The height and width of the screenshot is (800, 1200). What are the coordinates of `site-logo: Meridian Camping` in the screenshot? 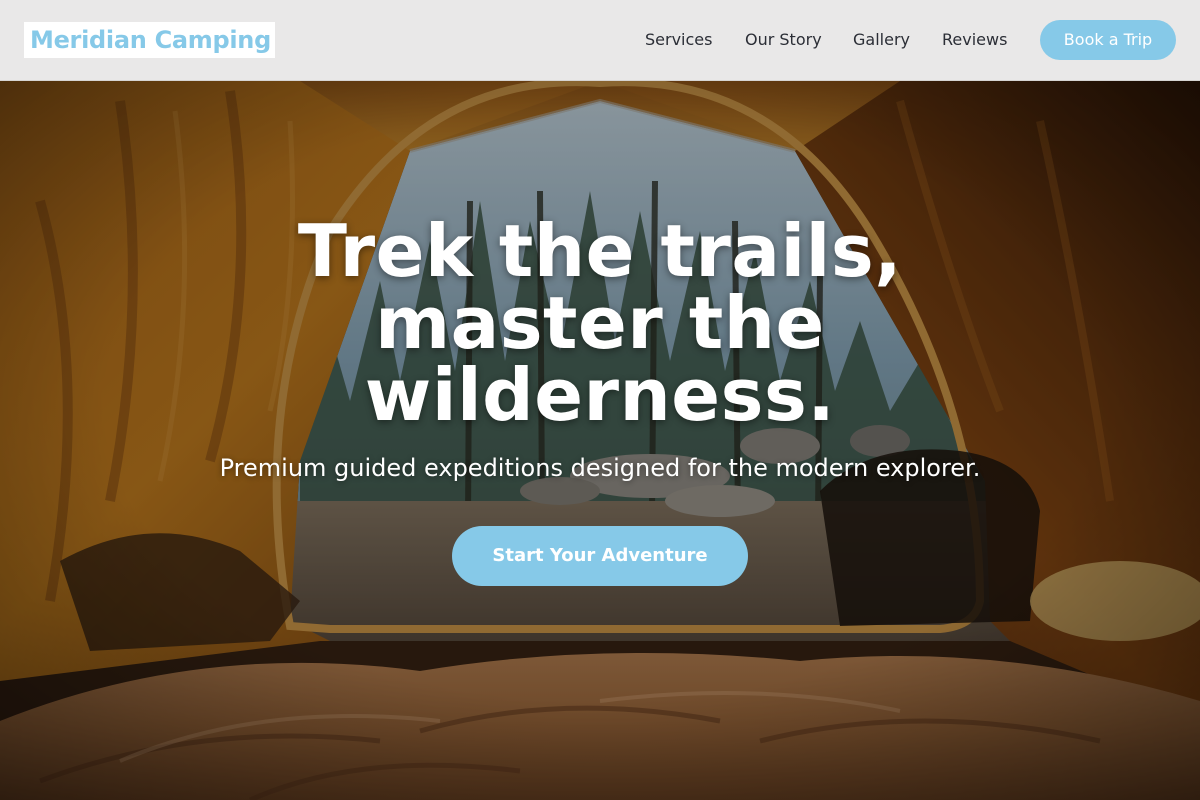 It's located at (149, 40).